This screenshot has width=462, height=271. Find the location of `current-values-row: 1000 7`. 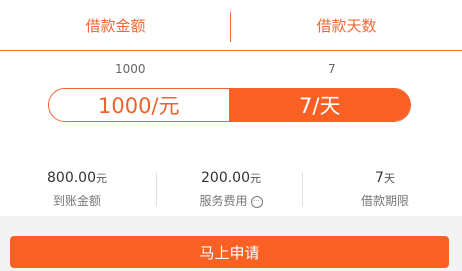

current-values-row: 1000 7 is located at coordinates (231, 70).